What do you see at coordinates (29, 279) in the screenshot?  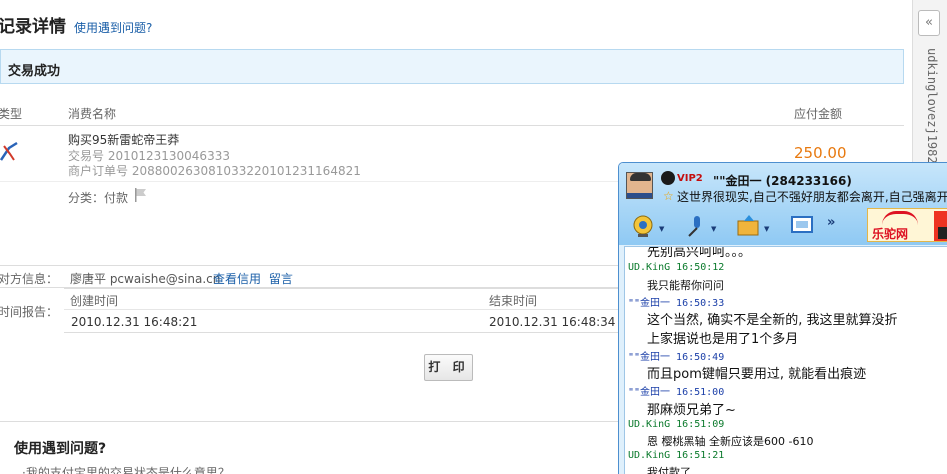 I see `counterparty-label: 对方信息：` at bounding box center [29, 279].